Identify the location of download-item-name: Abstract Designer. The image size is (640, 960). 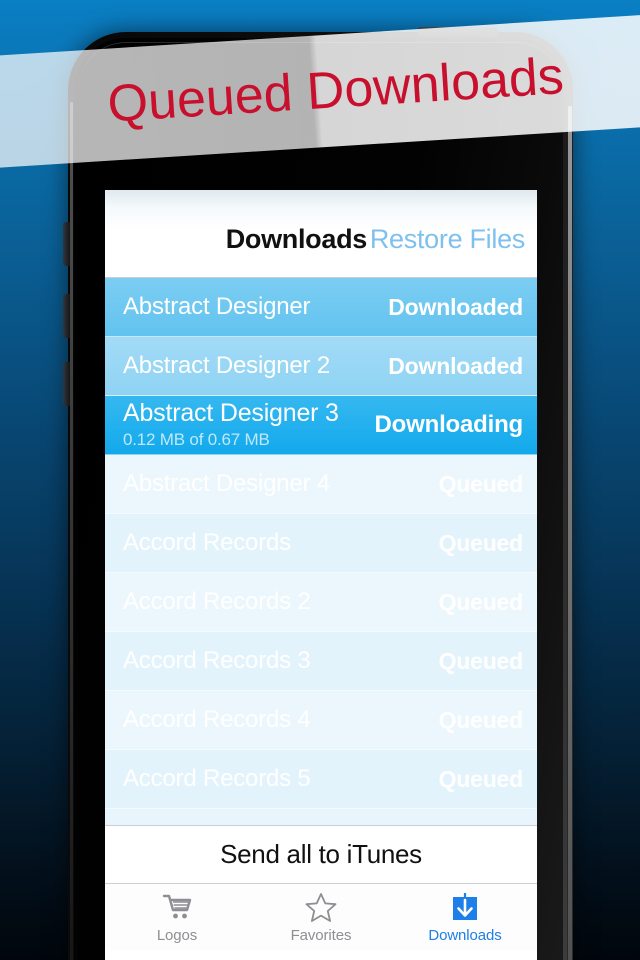
(217, 307).